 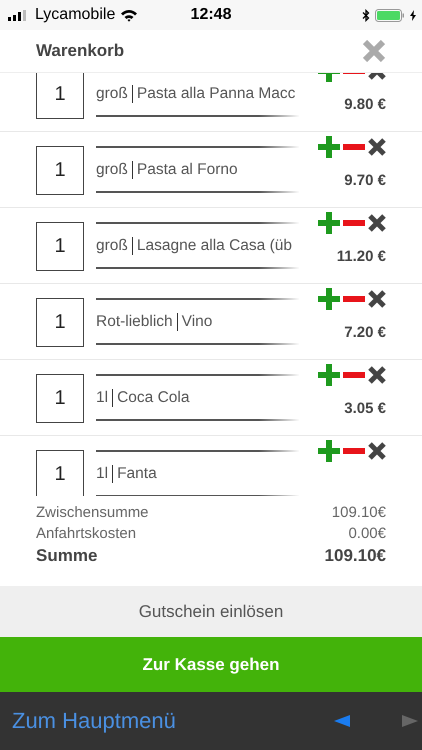 I want to click on charging-icon, so click(x=413, y=15).